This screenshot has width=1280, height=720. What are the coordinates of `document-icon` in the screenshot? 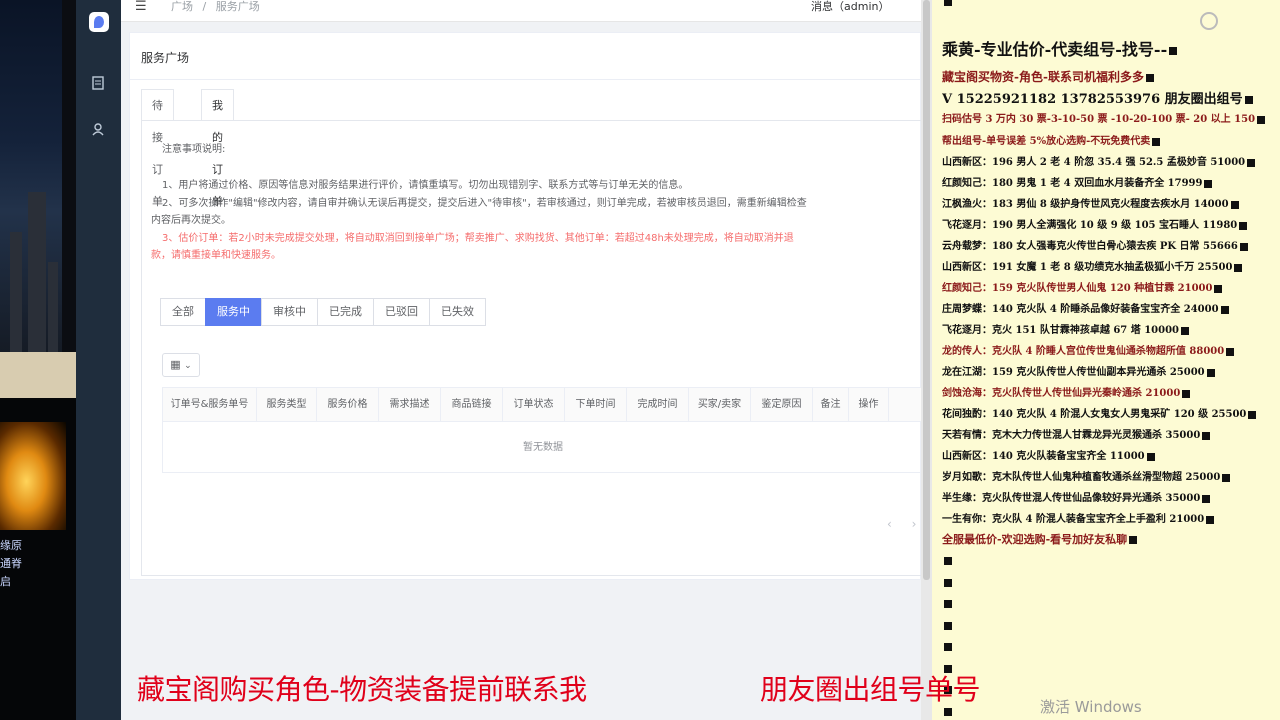 It's located at (98, 86).